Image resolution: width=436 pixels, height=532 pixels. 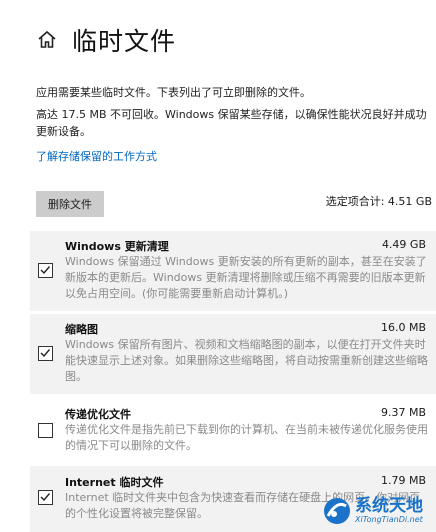 I want to click on watermark-text: 系统天地 XiTongTianDi.net, so click(x=389, y=511).